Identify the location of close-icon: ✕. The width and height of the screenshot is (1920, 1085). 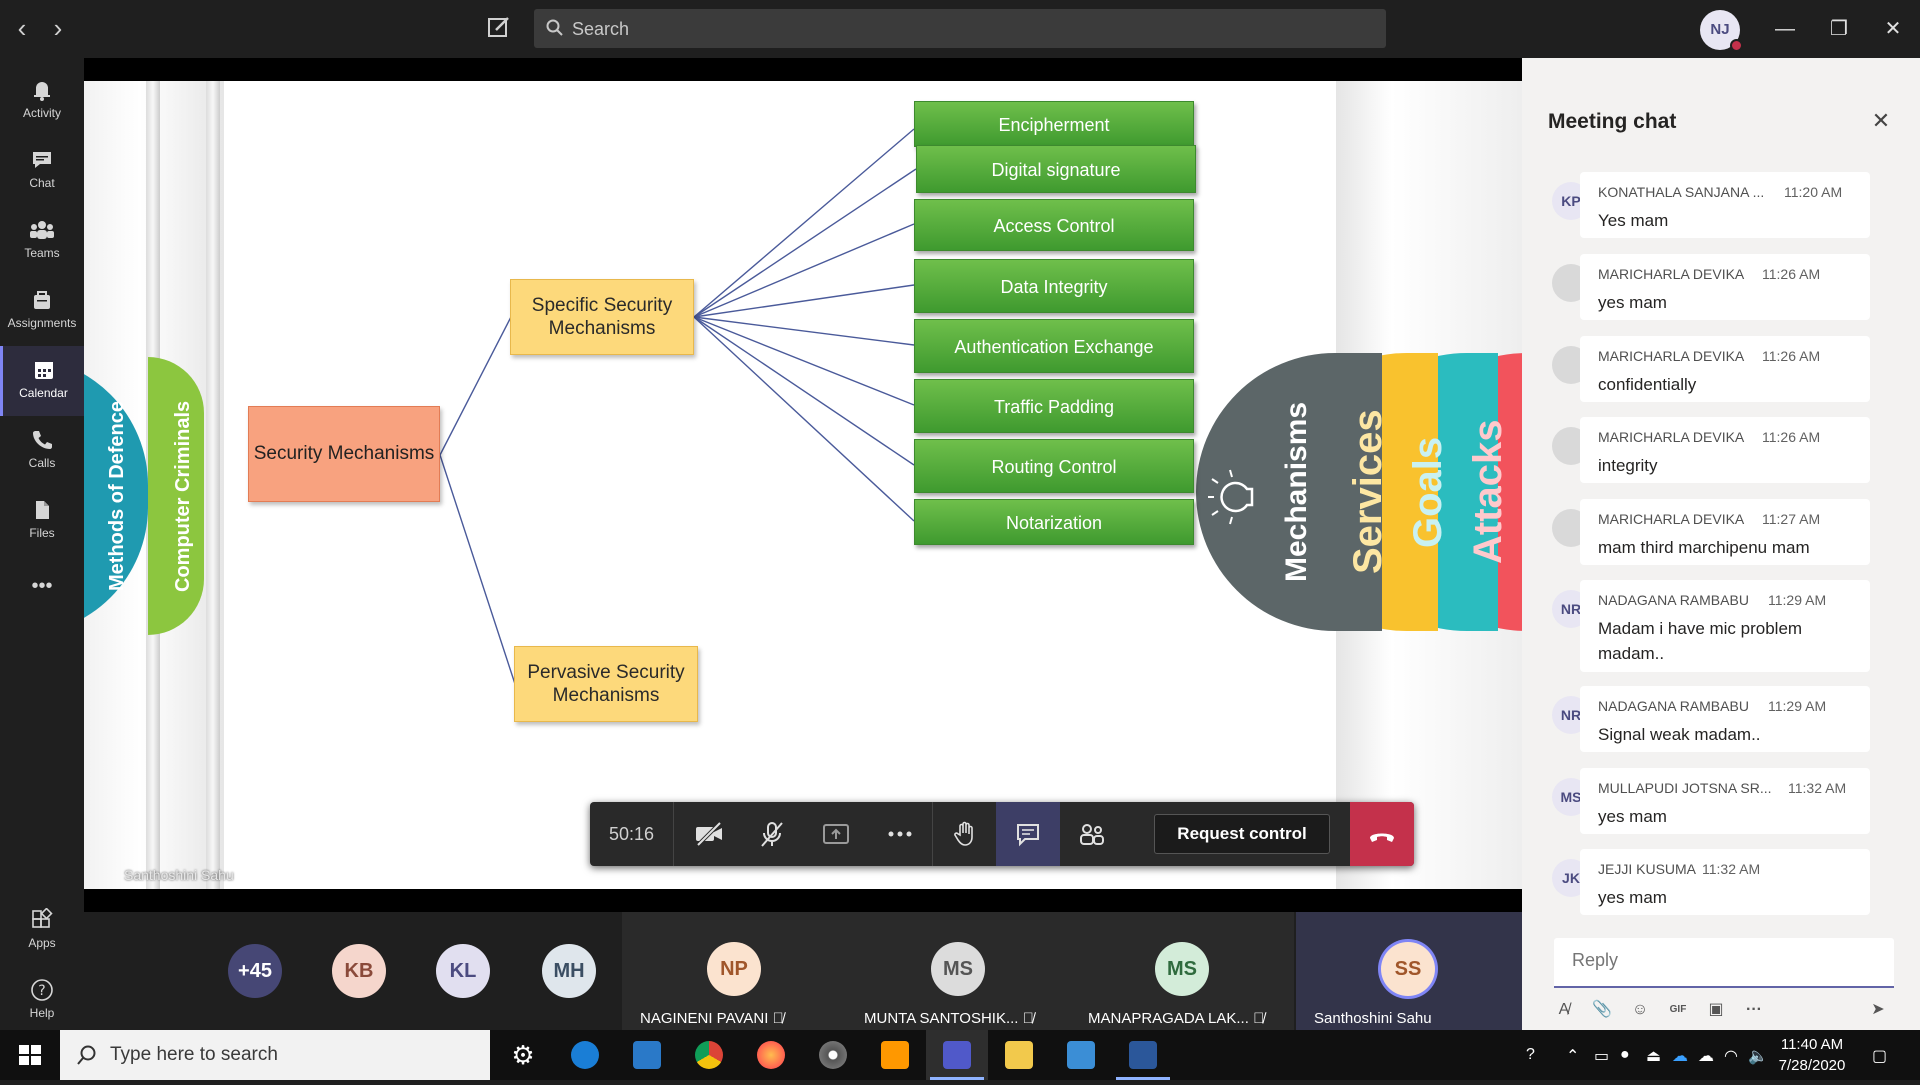
(1881, 123).